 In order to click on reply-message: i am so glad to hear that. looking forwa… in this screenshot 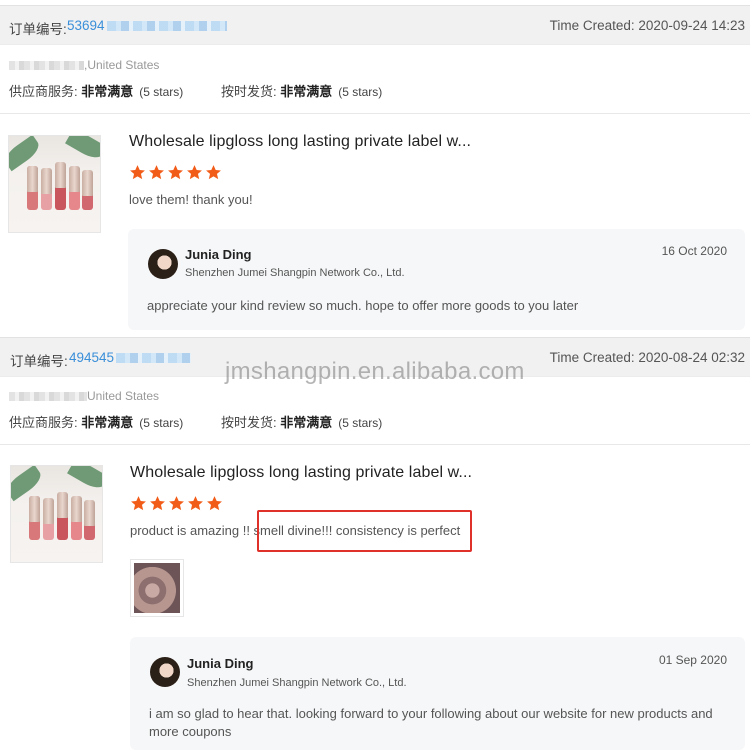, I will do `click(431, 722)`.